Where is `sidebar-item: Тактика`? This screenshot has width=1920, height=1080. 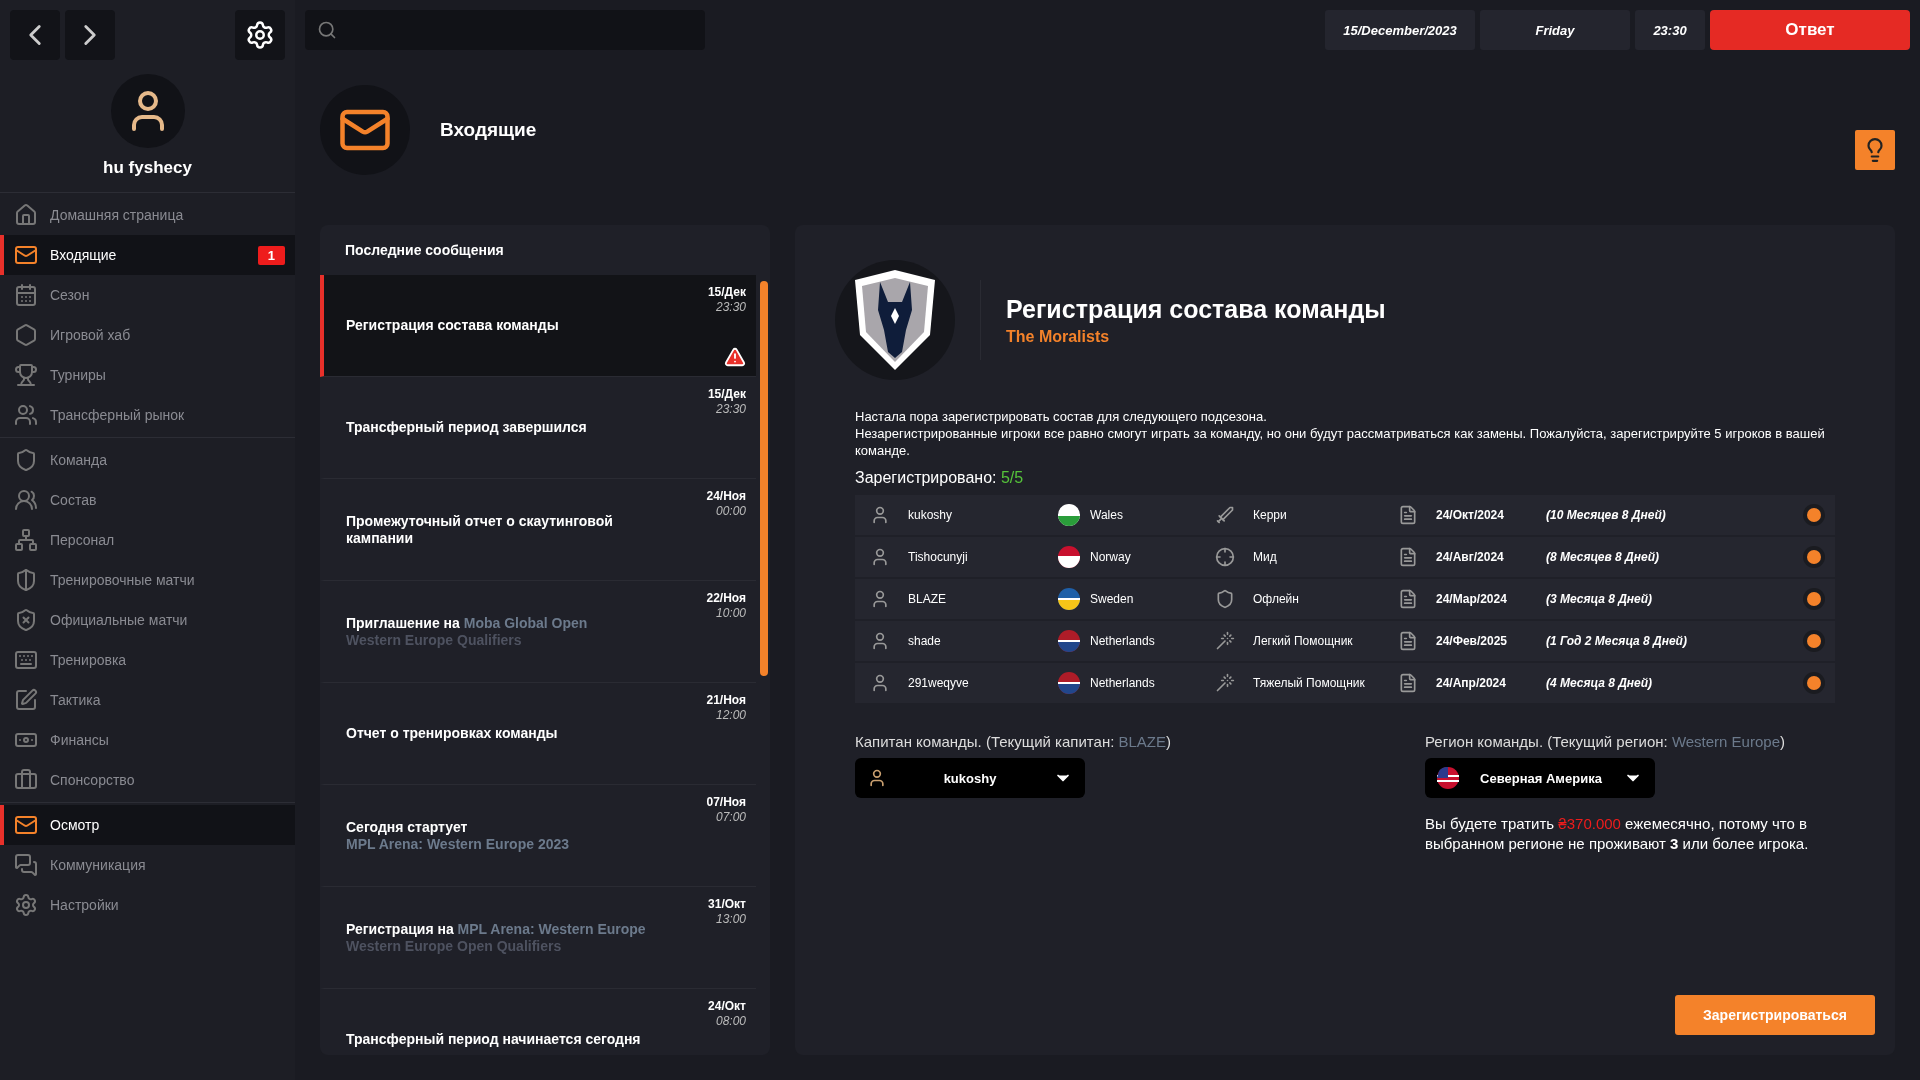 sidebar-item: Тактика is located at coordinates (147, 700).